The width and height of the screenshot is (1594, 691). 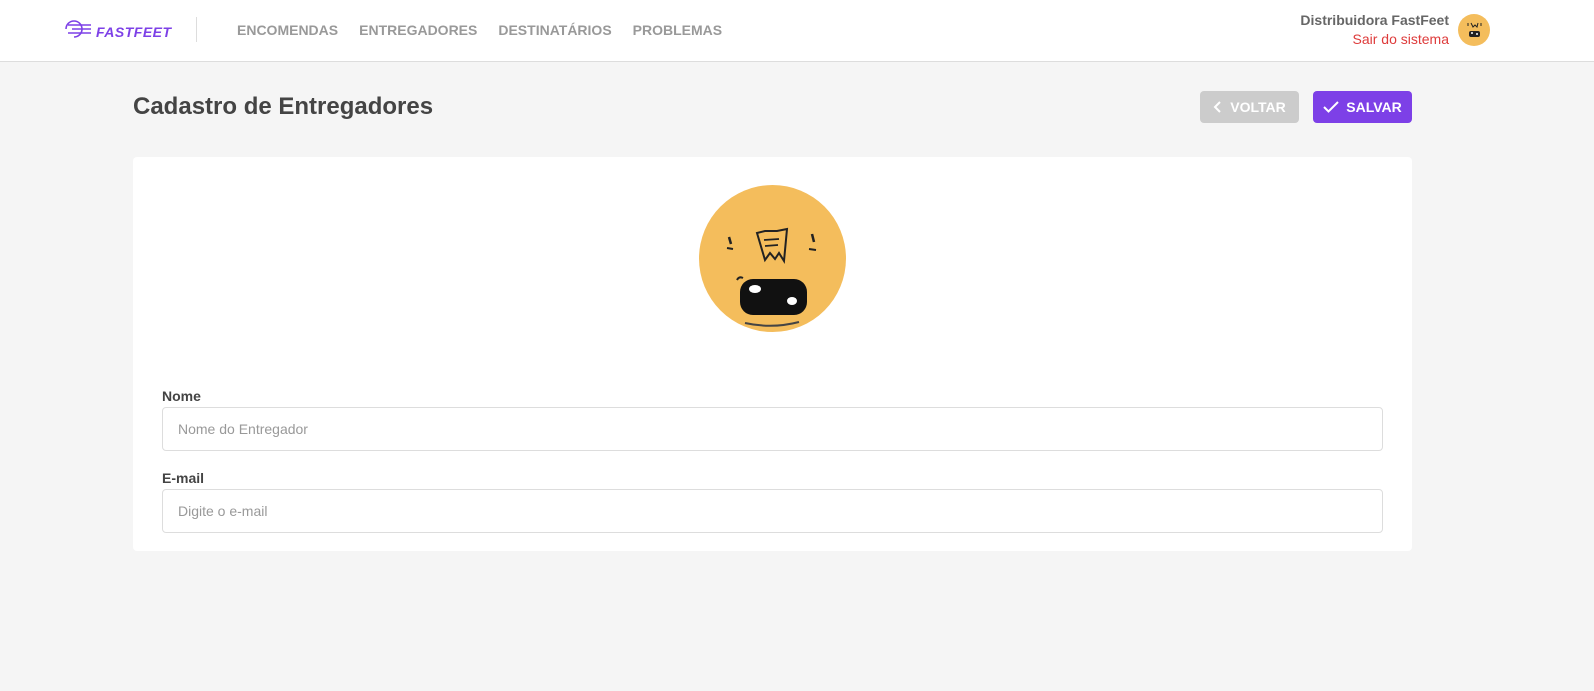 What do you see at coordinates (287, 30) in the screenshot?
I see `nav-item-encomendas: ENCOMENDAS` at bounding box center [287, 30].